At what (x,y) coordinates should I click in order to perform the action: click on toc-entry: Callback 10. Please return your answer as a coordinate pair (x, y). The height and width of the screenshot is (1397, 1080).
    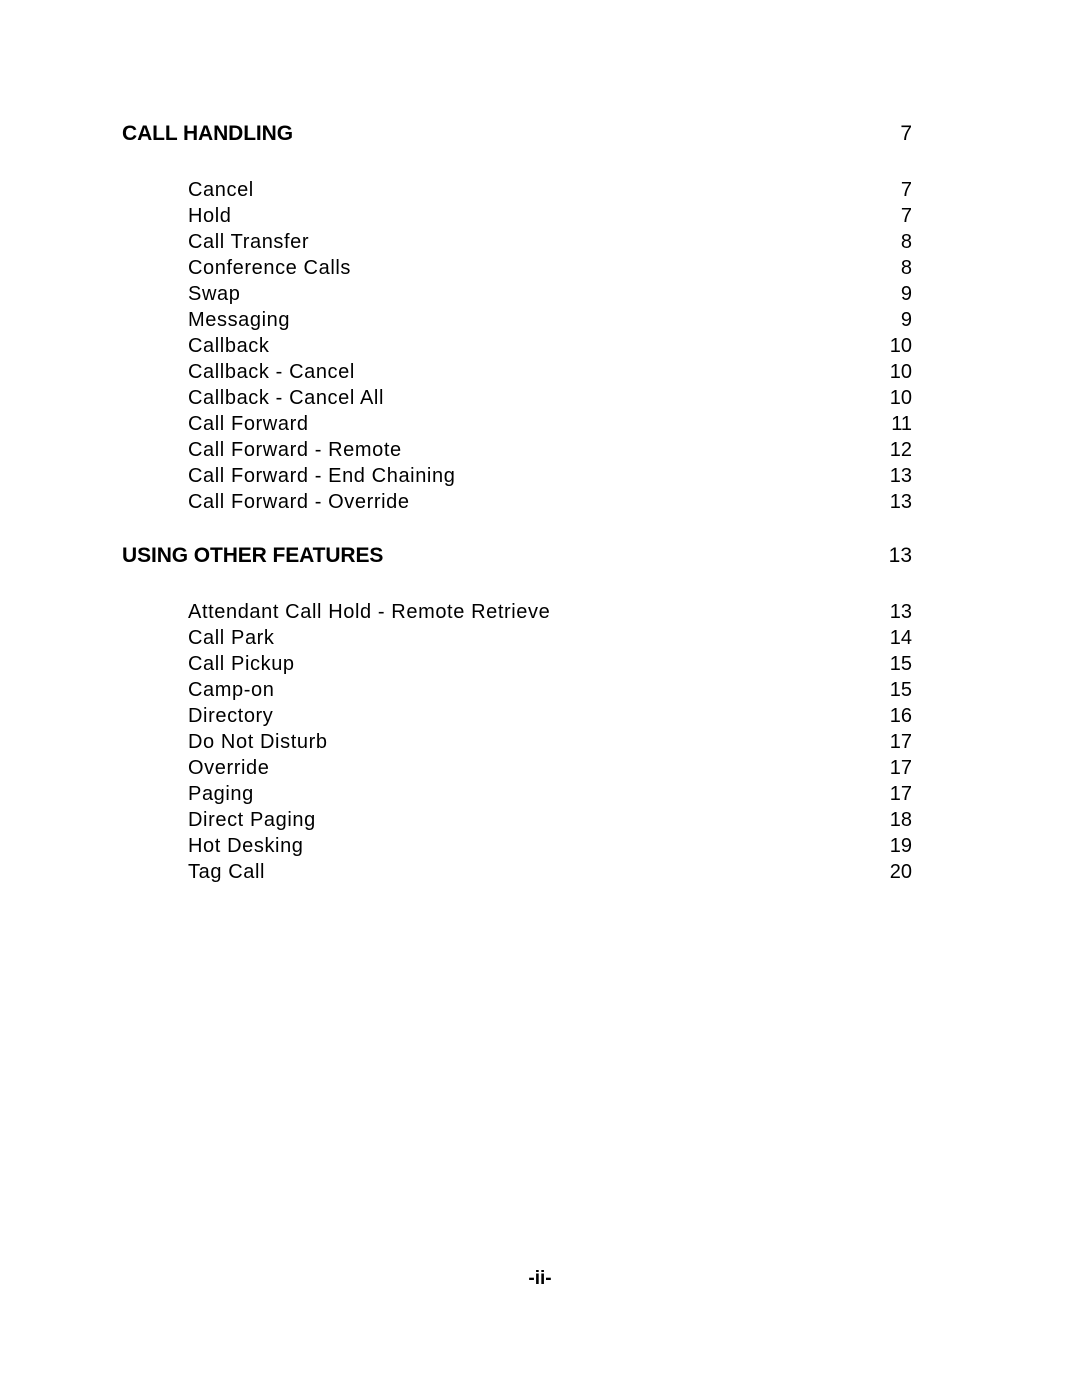
    Looking at the image, I should click on (550, 348).